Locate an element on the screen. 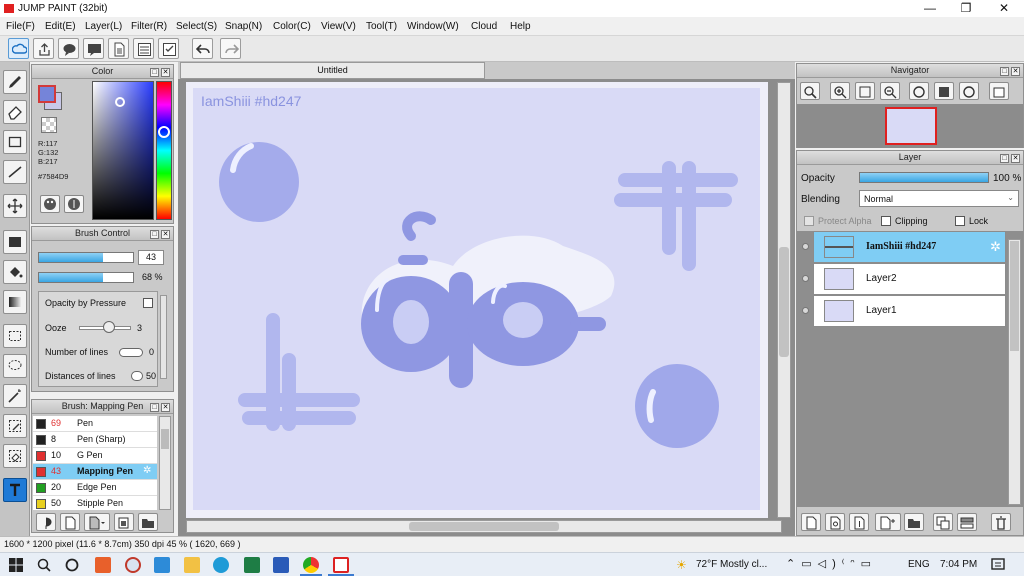 The height and width of the screenshot is (576, 1024). magic-wand-tool is located at coordinates (15, 396).